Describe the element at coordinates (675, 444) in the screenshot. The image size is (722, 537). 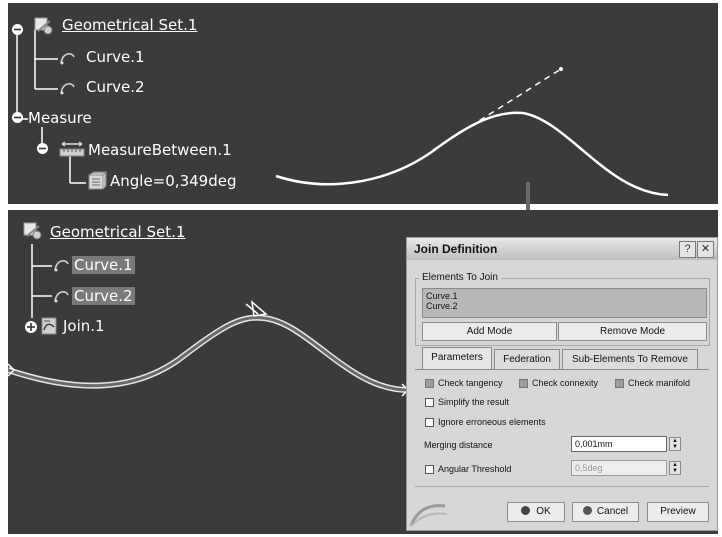
I see `merging-distance-spinner: ▲ ▼` at that location.